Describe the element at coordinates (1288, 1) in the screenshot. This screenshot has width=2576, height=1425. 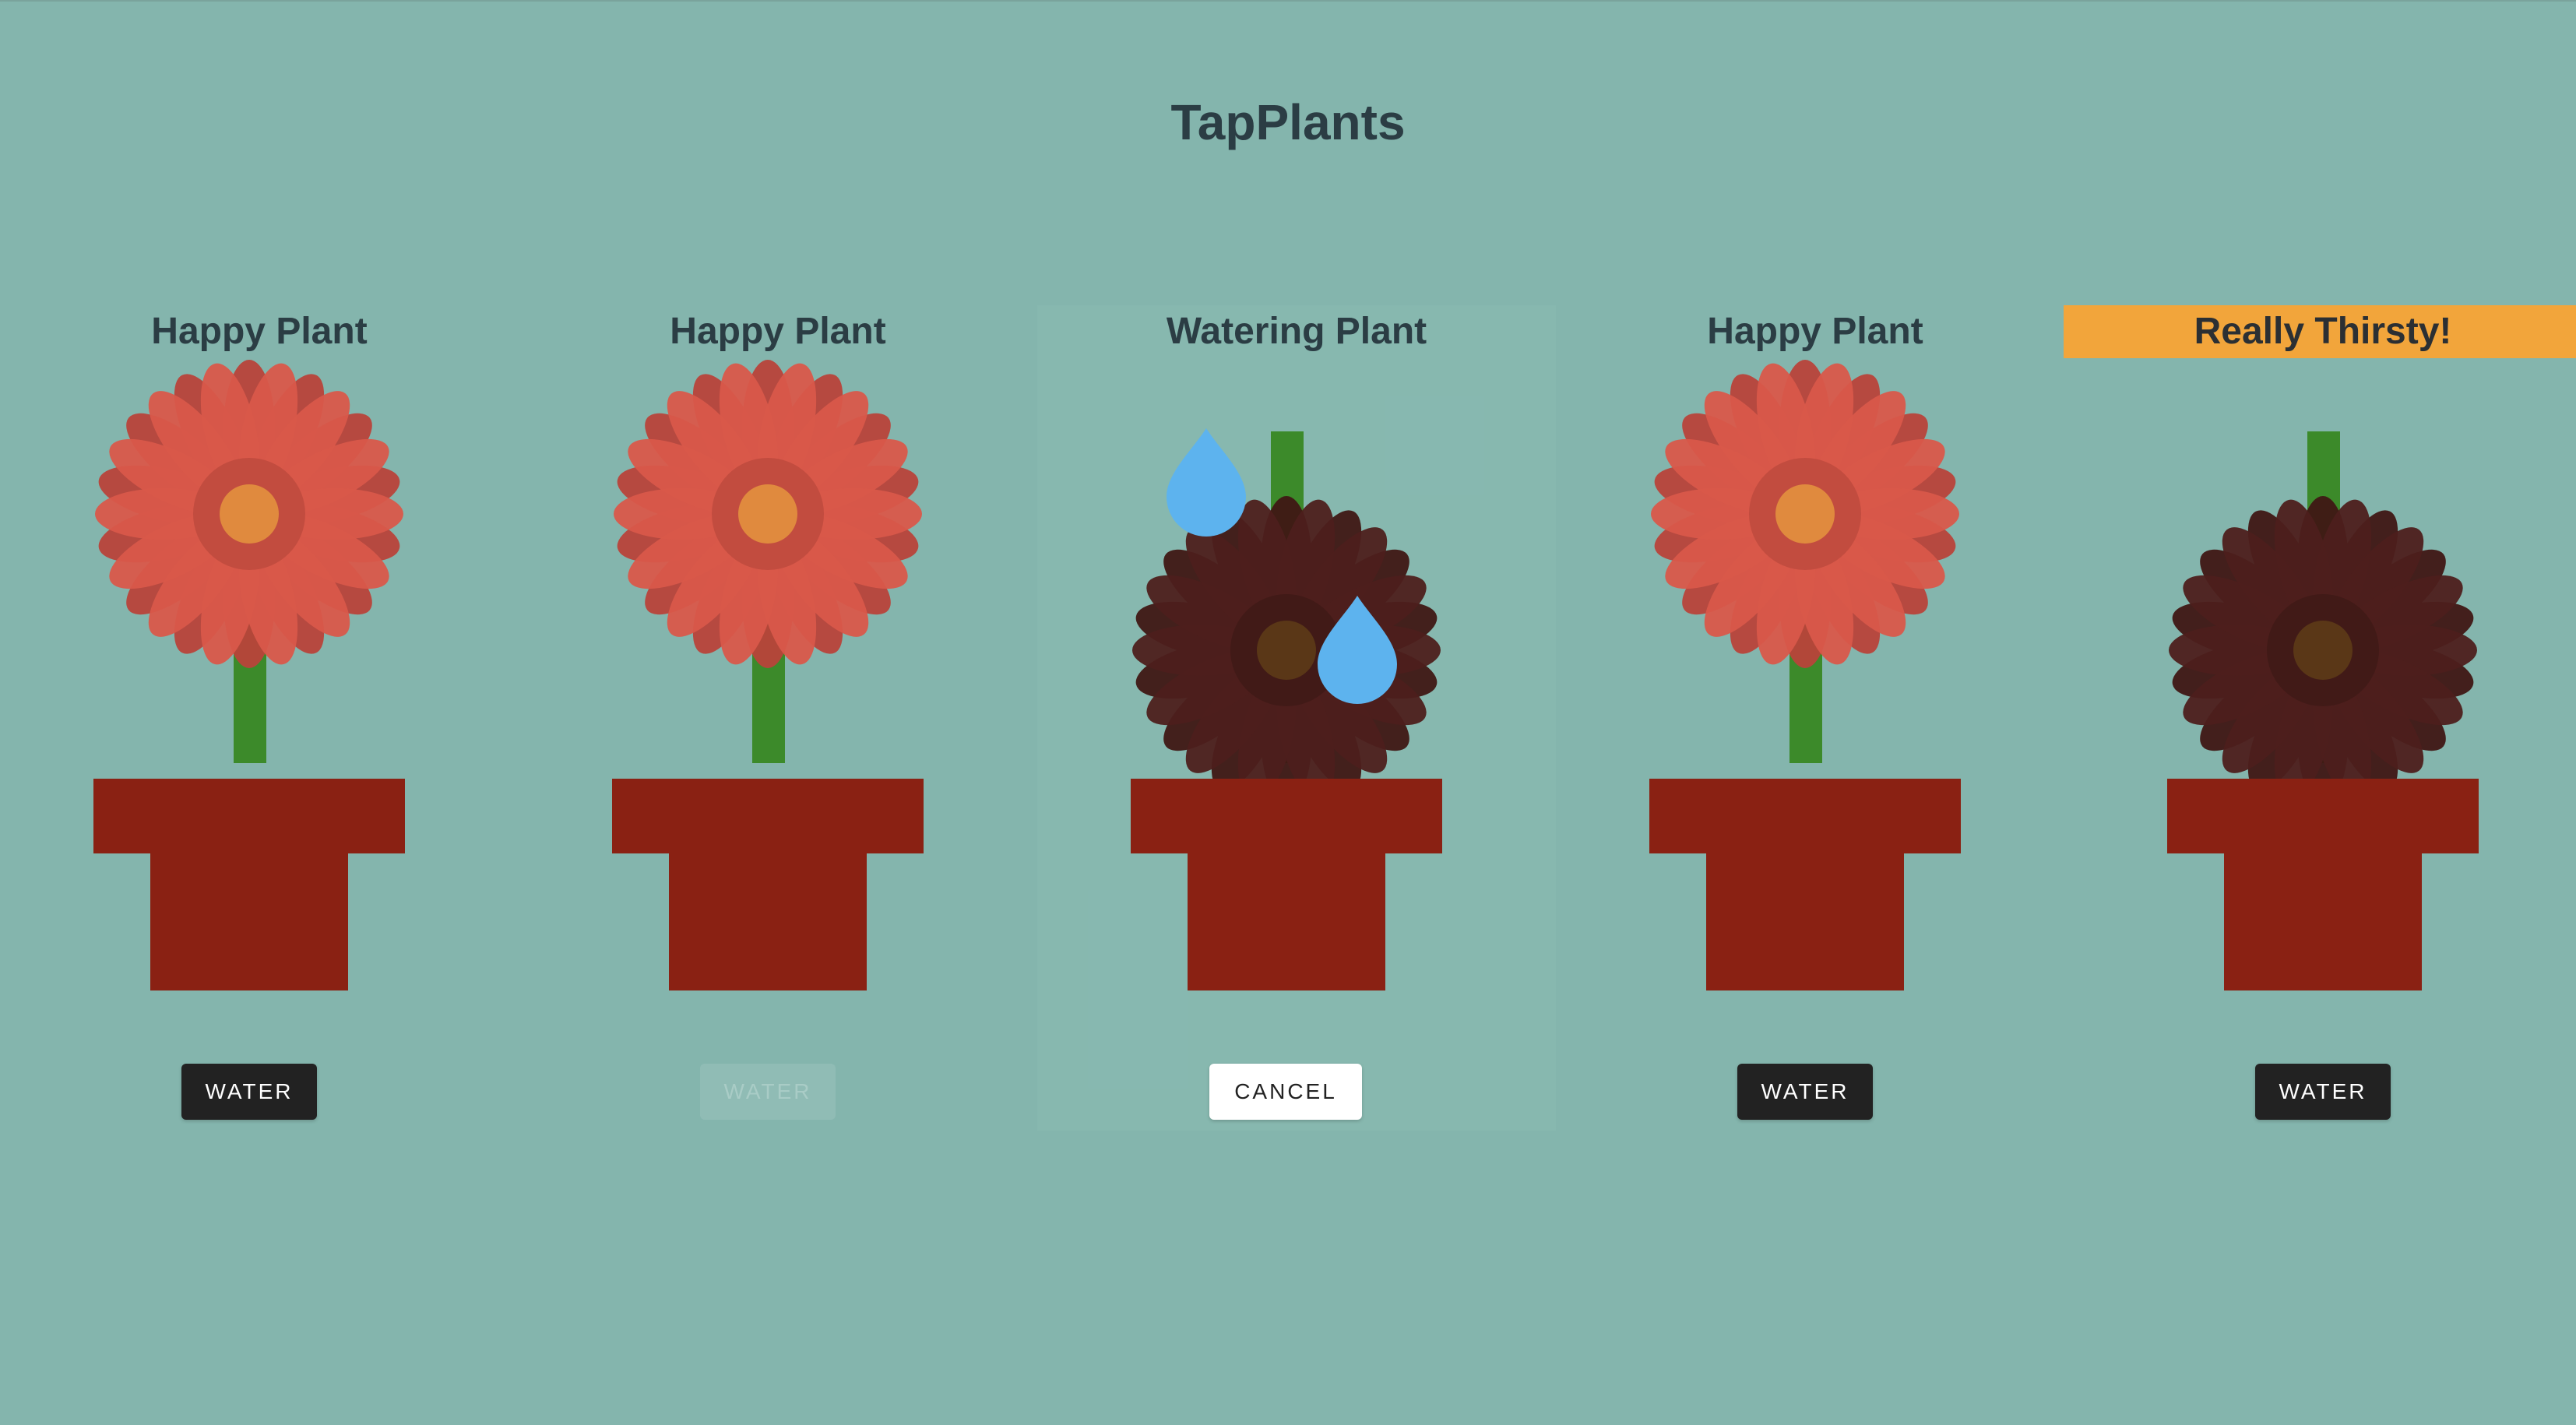
I see `top-border` at that location.